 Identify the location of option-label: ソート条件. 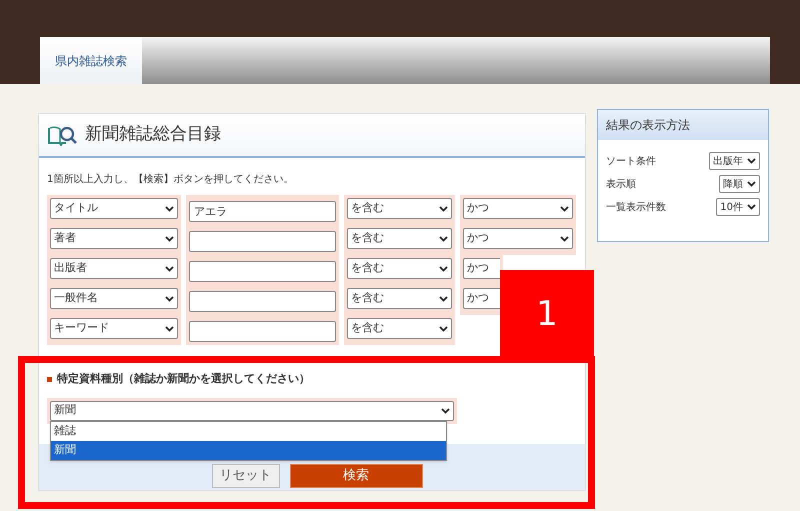
(631, 161).